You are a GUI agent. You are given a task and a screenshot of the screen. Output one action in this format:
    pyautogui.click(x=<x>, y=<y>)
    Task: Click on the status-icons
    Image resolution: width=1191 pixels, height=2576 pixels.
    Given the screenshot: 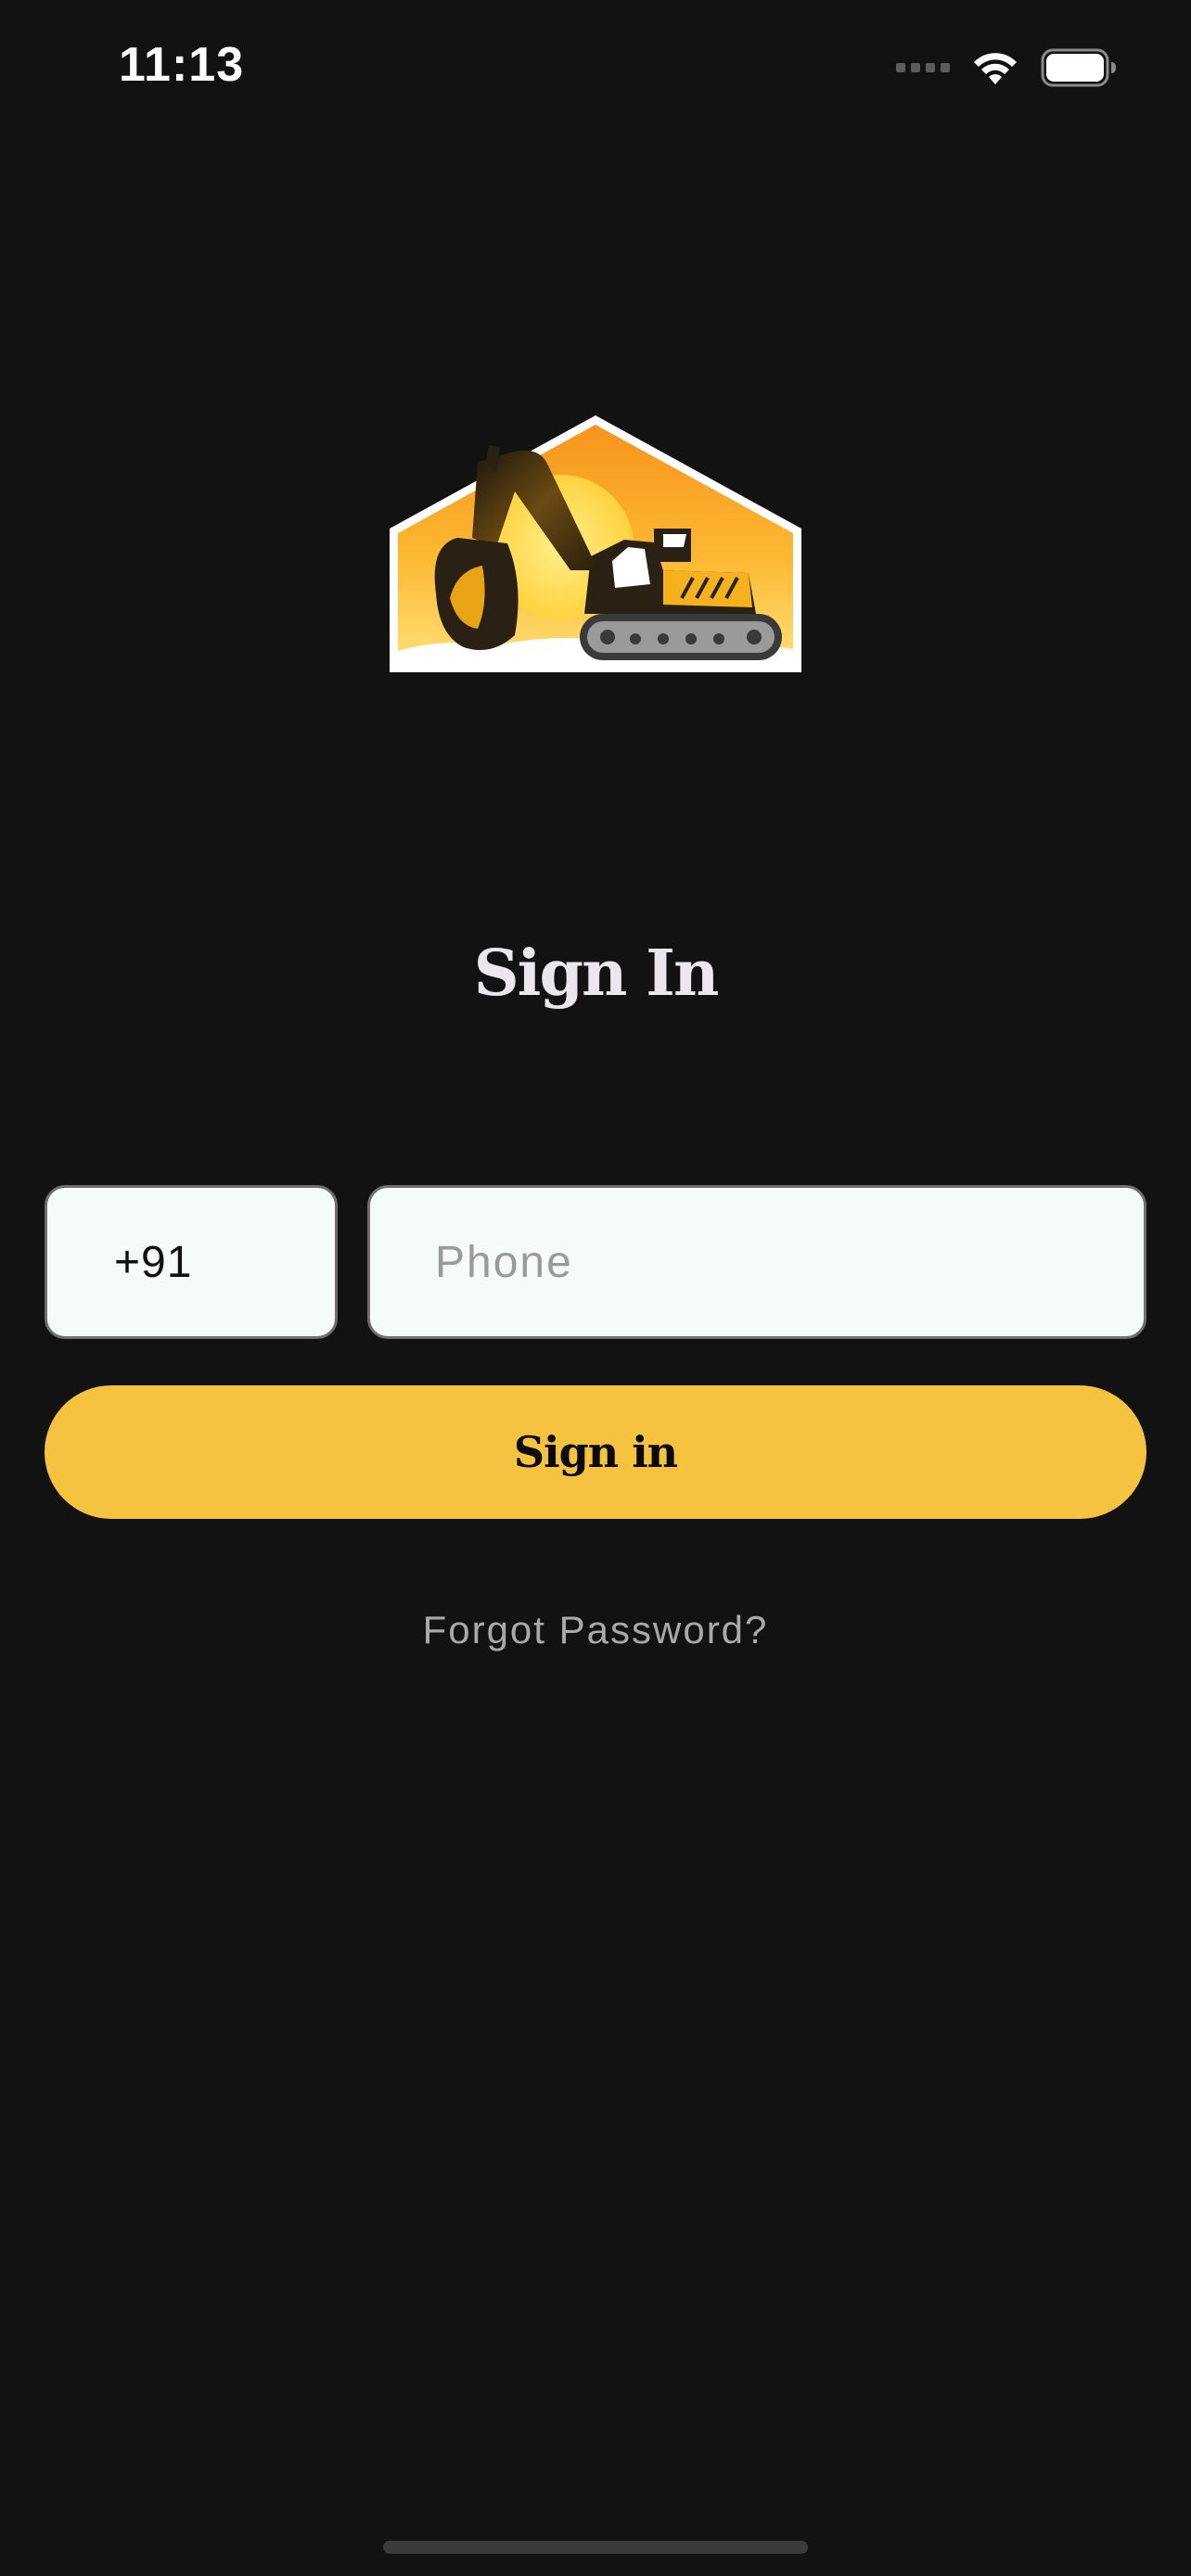 What is the action you would take?
    pyautogui.click(x=1007, y=68)
    